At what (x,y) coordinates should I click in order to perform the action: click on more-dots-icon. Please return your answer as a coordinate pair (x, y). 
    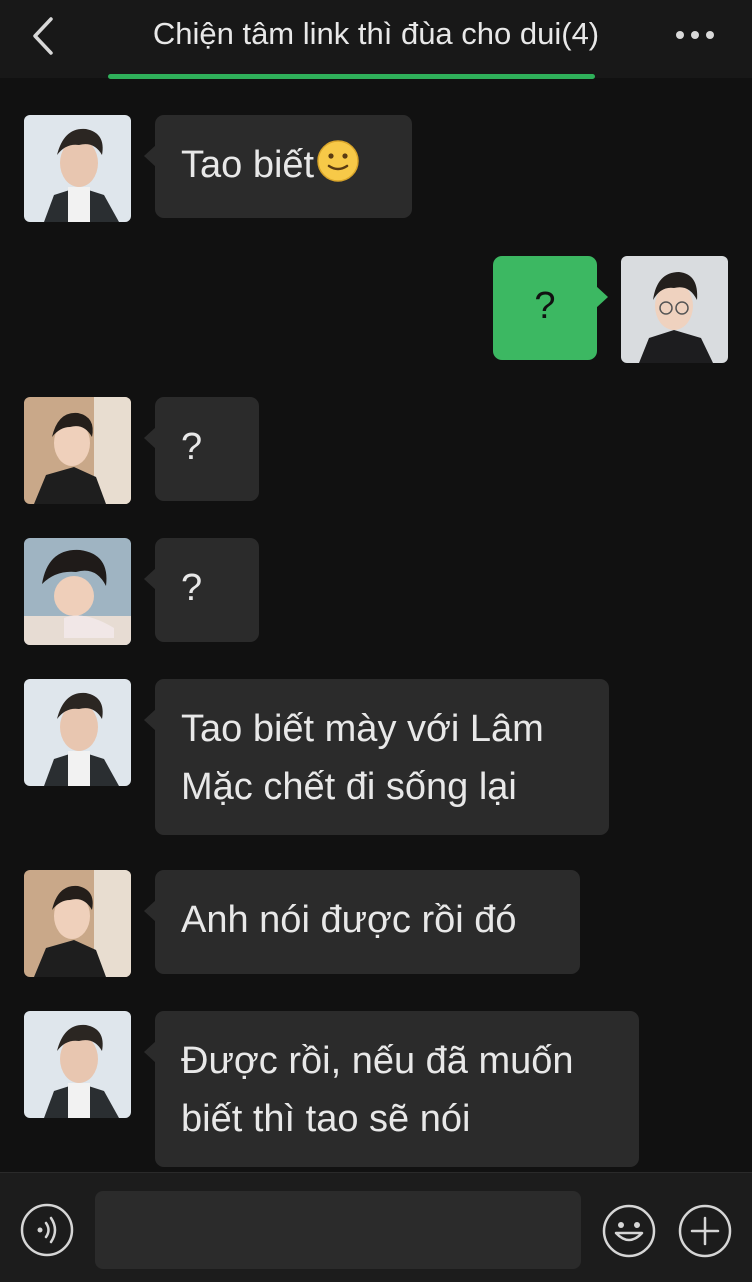
    Looking at the image, I should click on (695, 35).